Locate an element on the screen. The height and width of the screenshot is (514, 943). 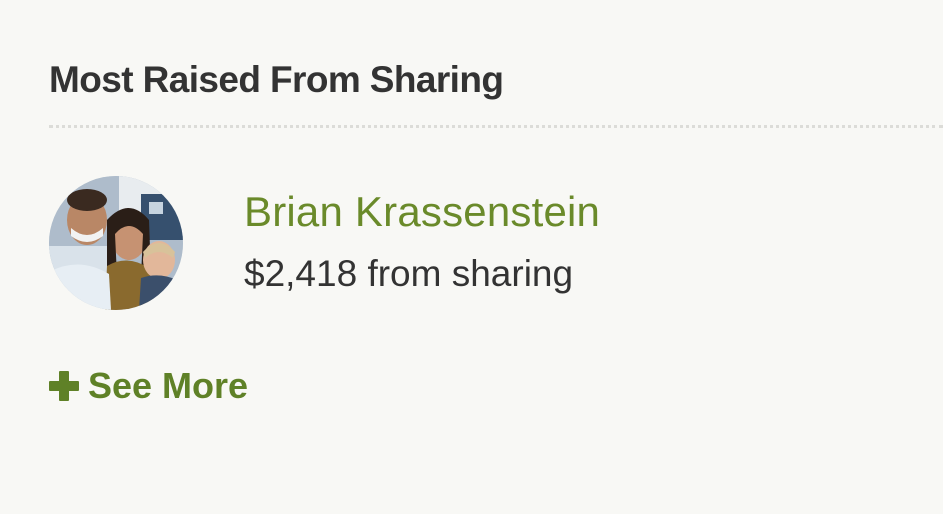
dotted-divider is located at coordinates (496, 126).